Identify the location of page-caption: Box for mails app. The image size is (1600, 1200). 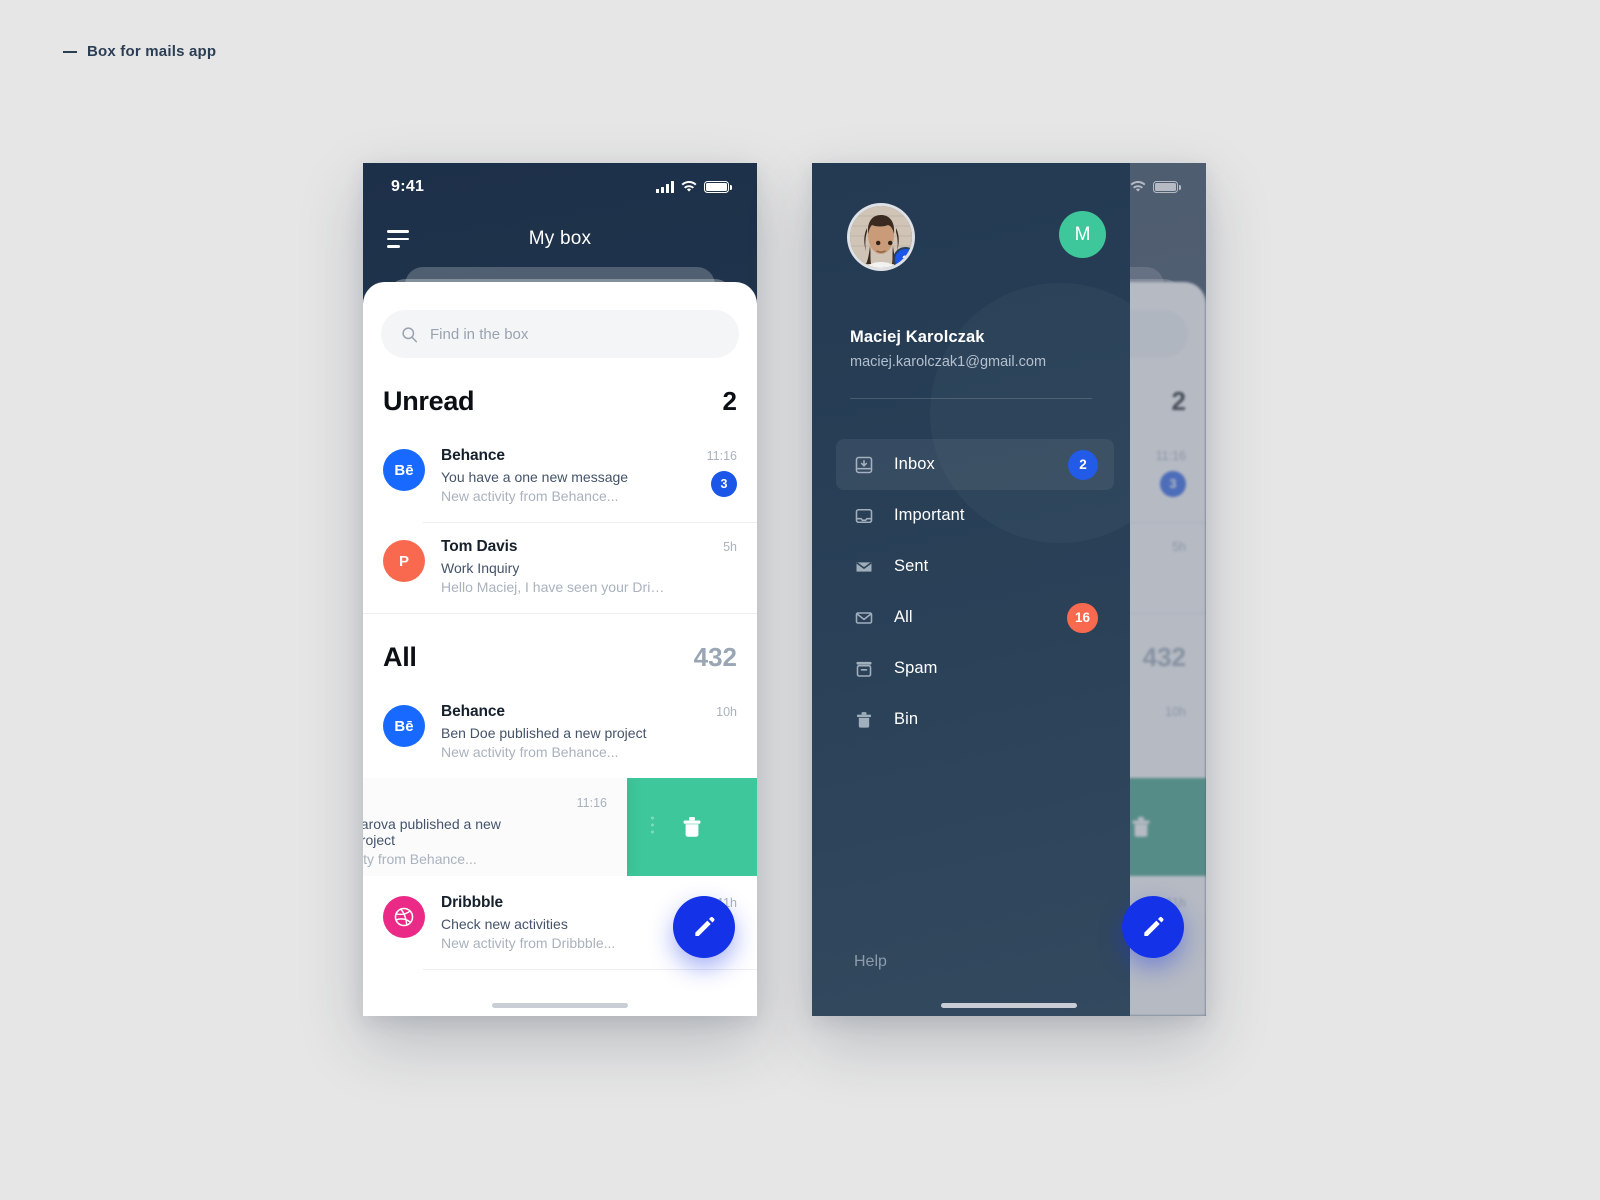
(139, 51).